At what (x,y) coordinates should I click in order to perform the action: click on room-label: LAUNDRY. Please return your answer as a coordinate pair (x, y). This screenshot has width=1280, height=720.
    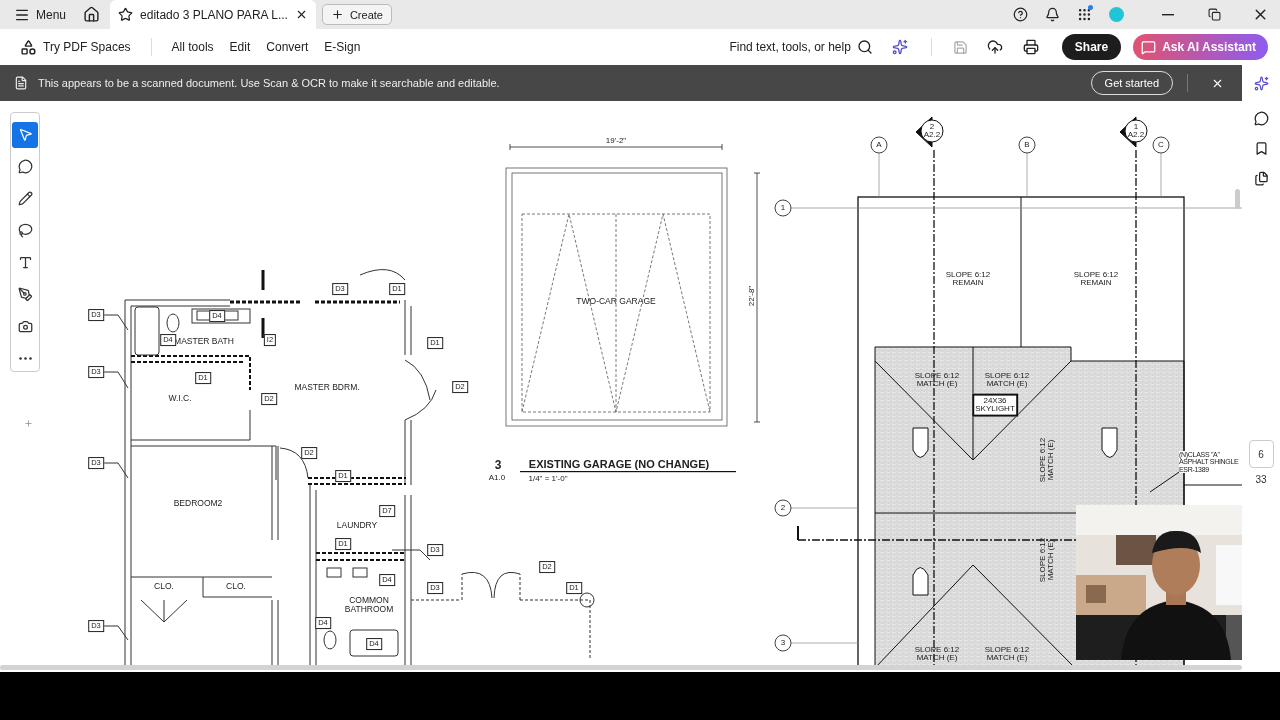
    Looking at the image, I should click on (357, 525).